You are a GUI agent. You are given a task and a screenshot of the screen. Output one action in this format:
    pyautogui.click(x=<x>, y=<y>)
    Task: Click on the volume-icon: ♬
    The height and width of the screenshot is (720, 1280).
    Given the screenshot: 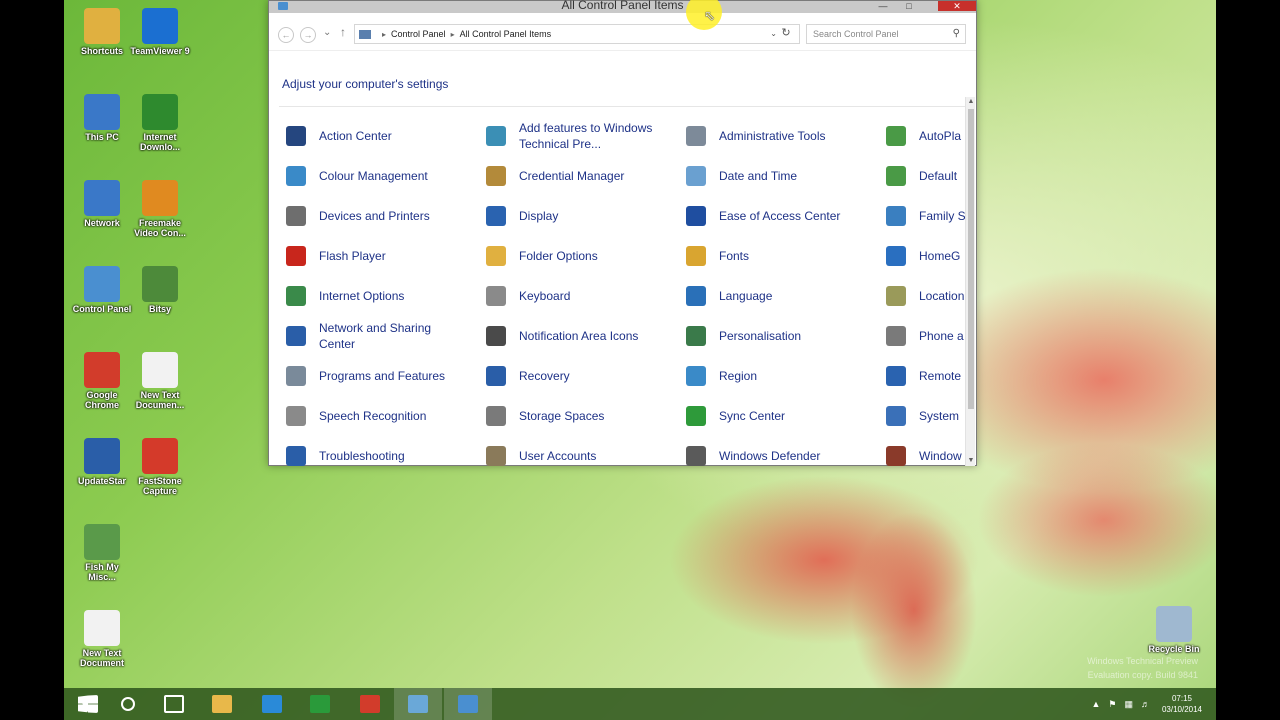 What is the action you would take?
    pyautogui.click(x=1145, y=704)
    